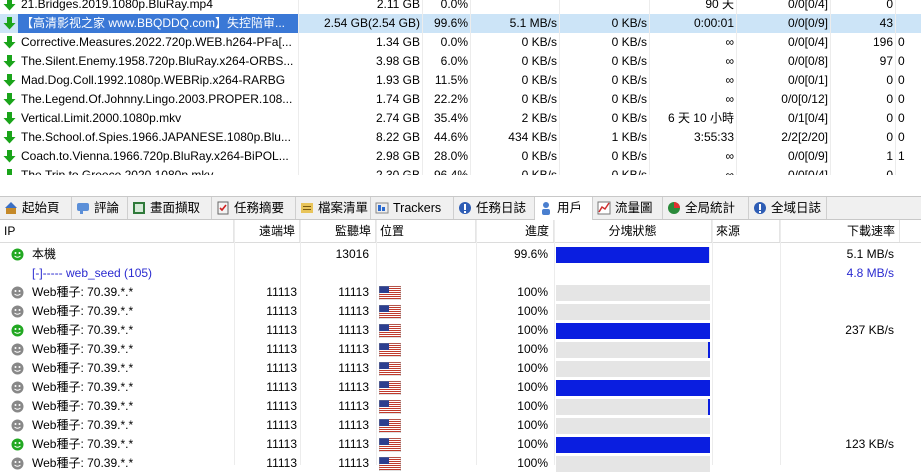 Image resolution: width=921 pixels, height=473 pixels. What do you see at coordinates (693, 137) in the screenshot?
I see `torrent-eta: 3:55:33` at bounding box center [693, 137].